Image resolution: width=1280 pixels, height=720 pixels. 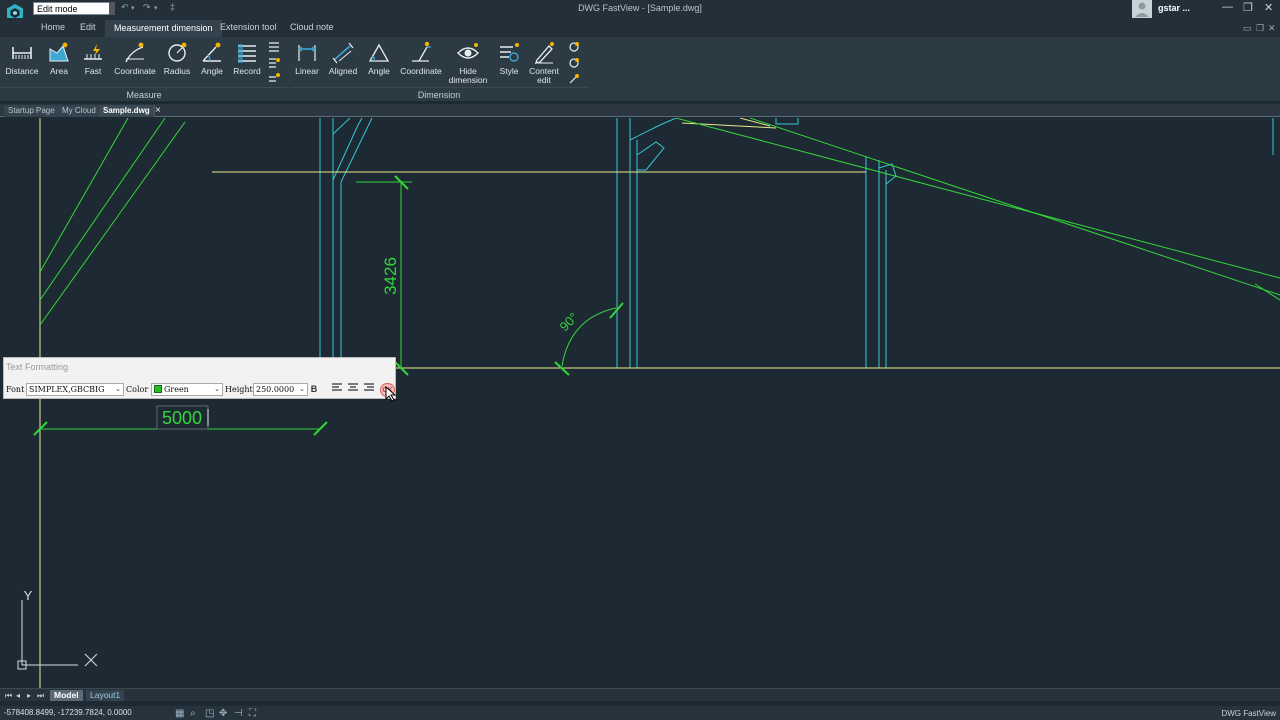 I want to click on dimension-group-label: Dimension, so click(x=439, y=93).